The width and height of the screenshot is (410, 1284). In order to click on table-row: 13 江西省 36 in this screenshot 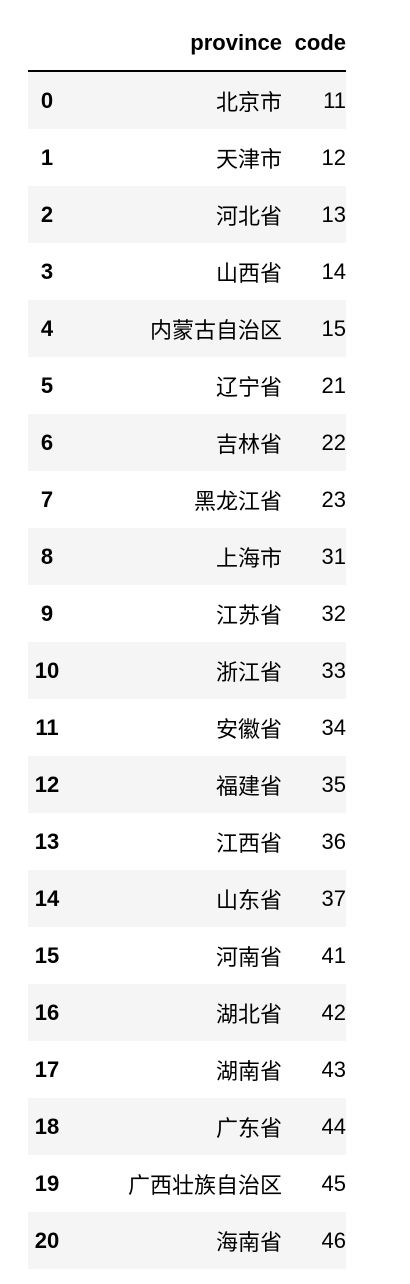, I will do `click(187, 841)`.